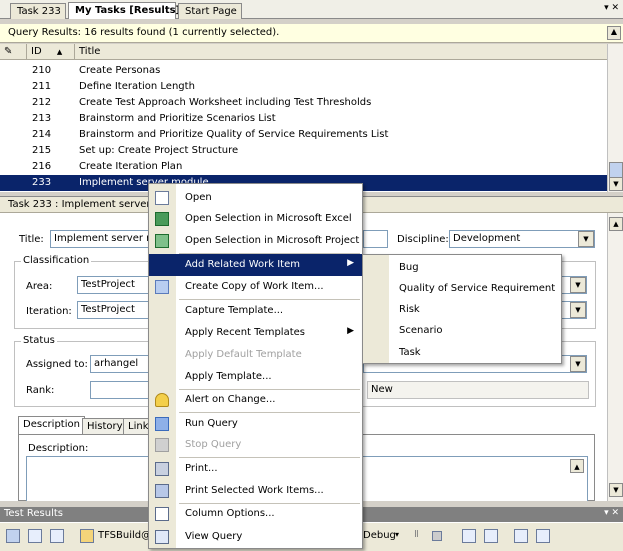 The height and width of the screenshot is (551, 623). I want to click on pause-icon: Ⅱ, so click(416, 534).